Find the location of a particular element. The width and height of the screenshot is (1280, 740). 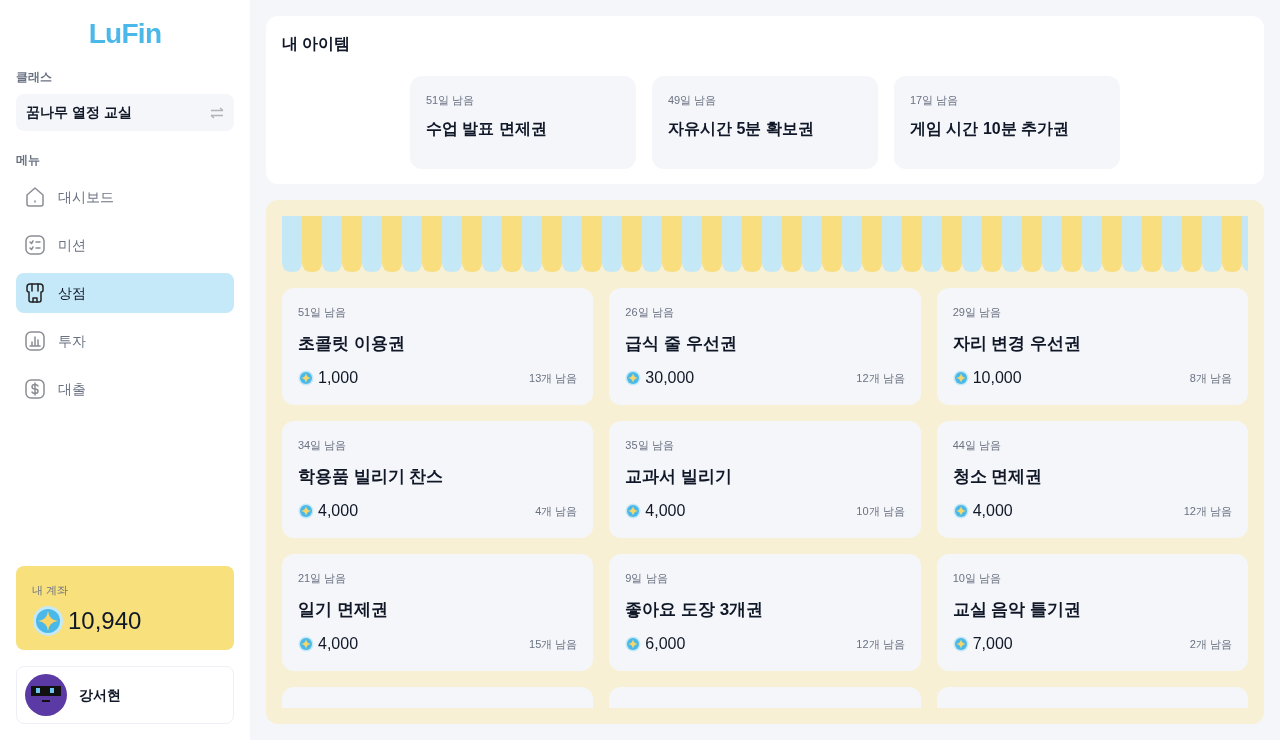

shop-item-card: 35일 남음 교과서 빌리기 4,000 10개 남음 is located at coordinates (765, 479).